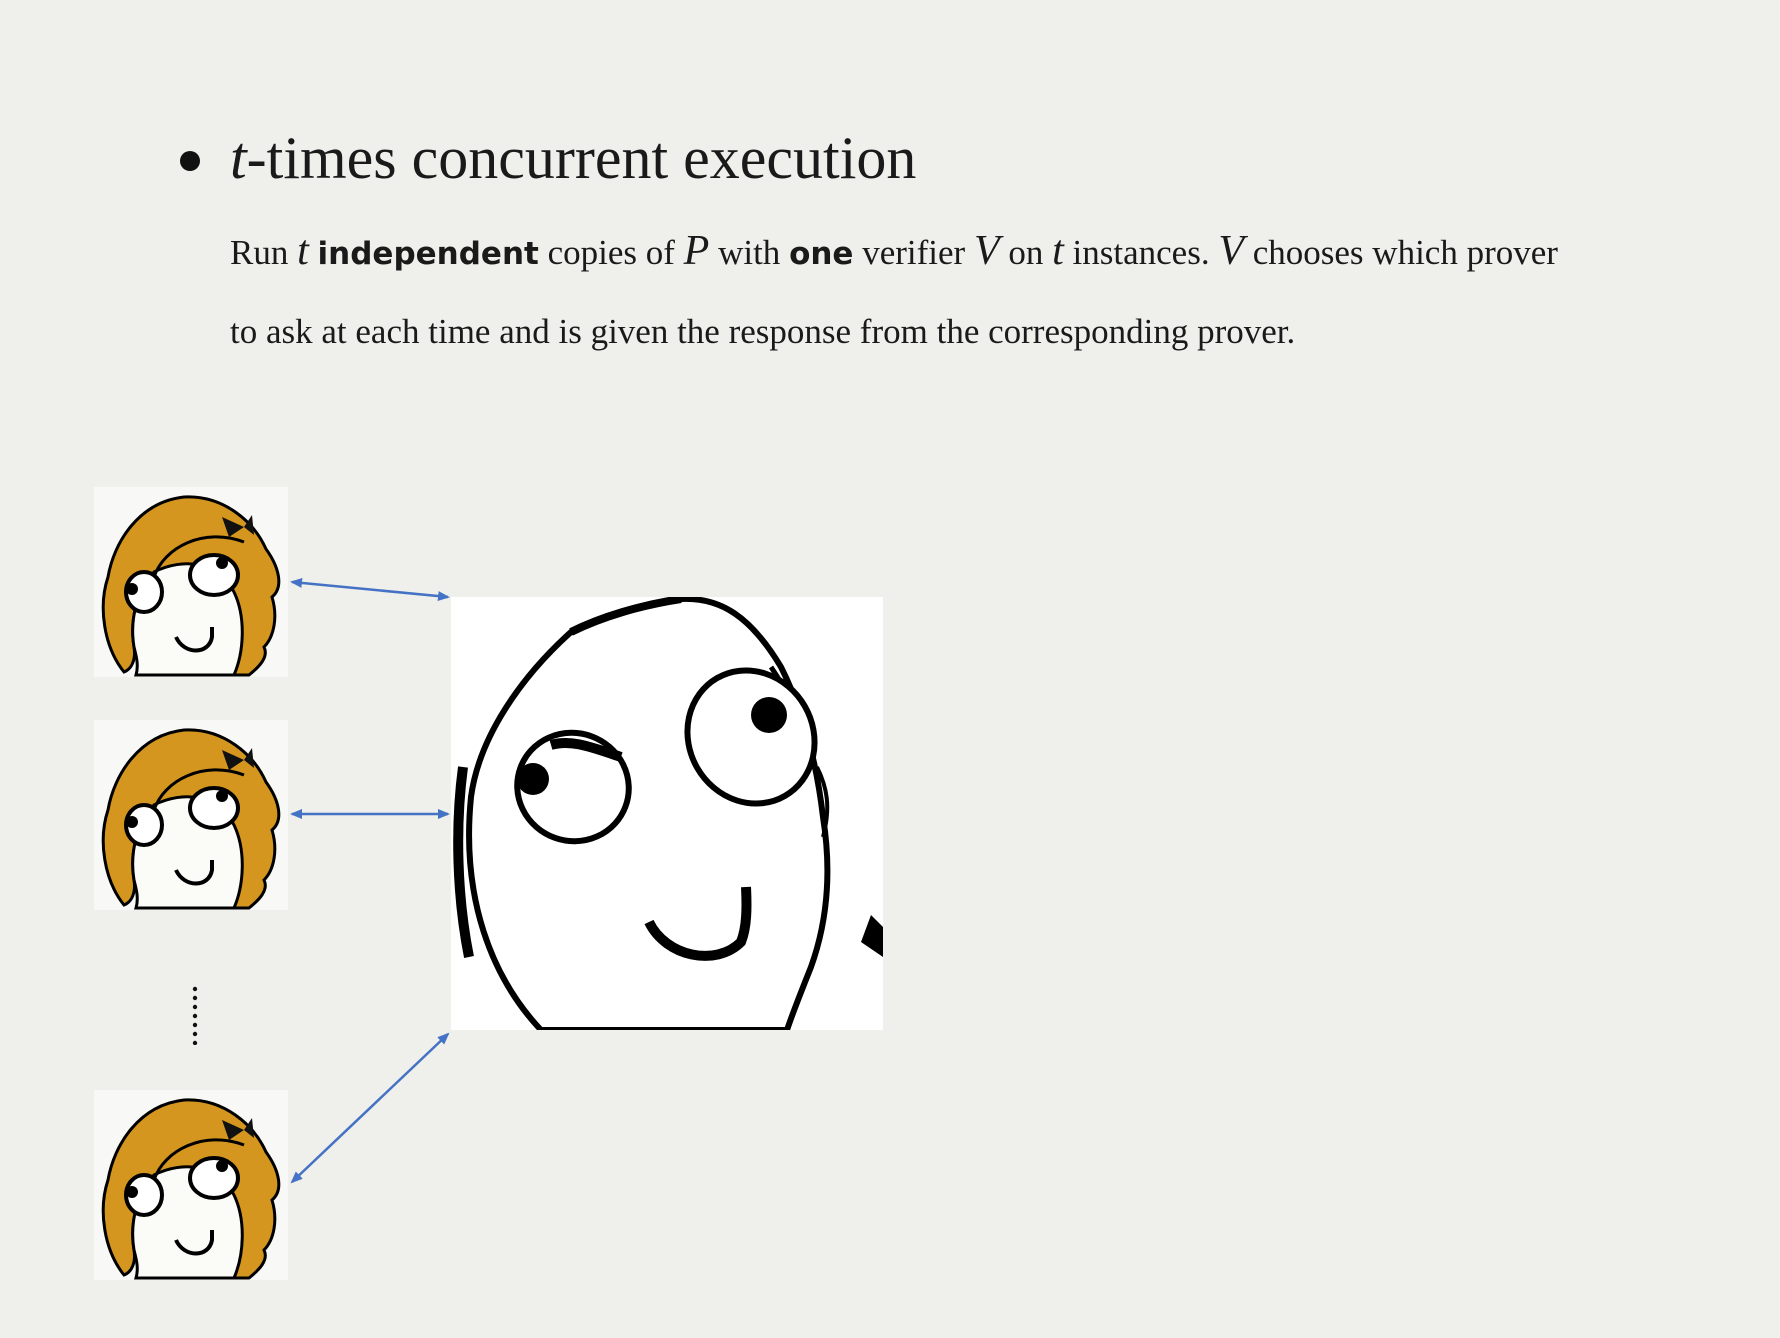  I want to click on bullet-item: t-times concurrent execution, so click(548, 158).